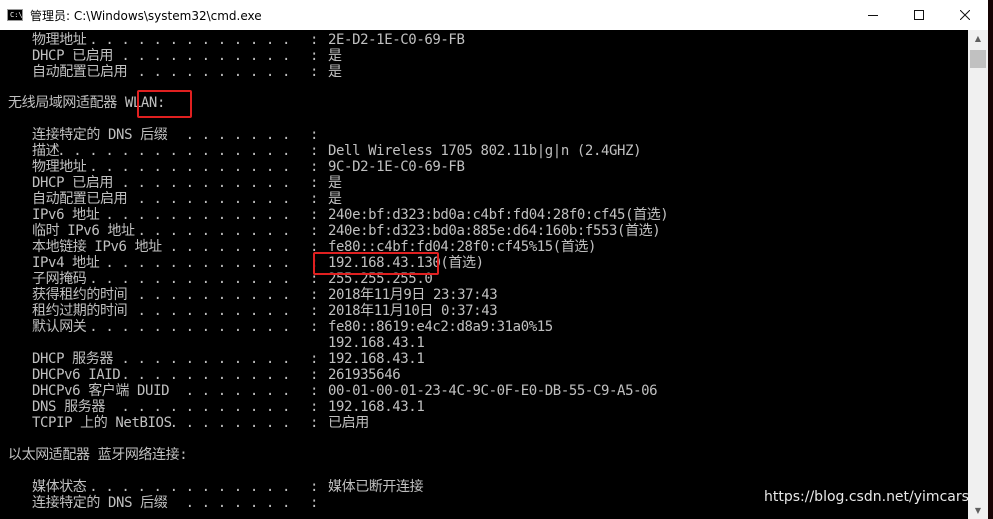 Image resolution: width=993 pixels, height=519 pixels. Describe the element at coordinates (80, 295) in the screenshot. I see `line-label: 获得租约的时间` at that location.